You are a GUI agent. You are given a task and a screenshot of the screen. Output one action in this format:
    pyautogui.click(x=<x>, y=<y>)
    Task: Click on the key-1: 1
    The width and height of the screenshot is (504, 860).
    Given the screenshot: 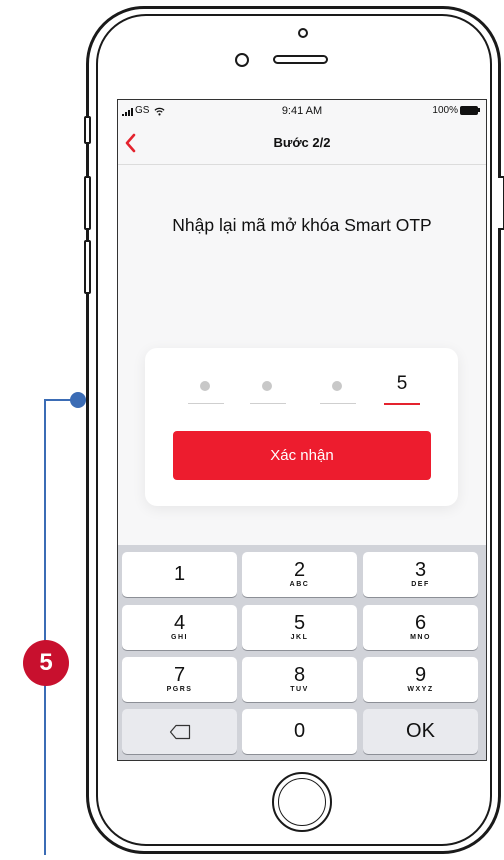 What is the action you would take?
    pyautogui.click(x=179, y=574)
    